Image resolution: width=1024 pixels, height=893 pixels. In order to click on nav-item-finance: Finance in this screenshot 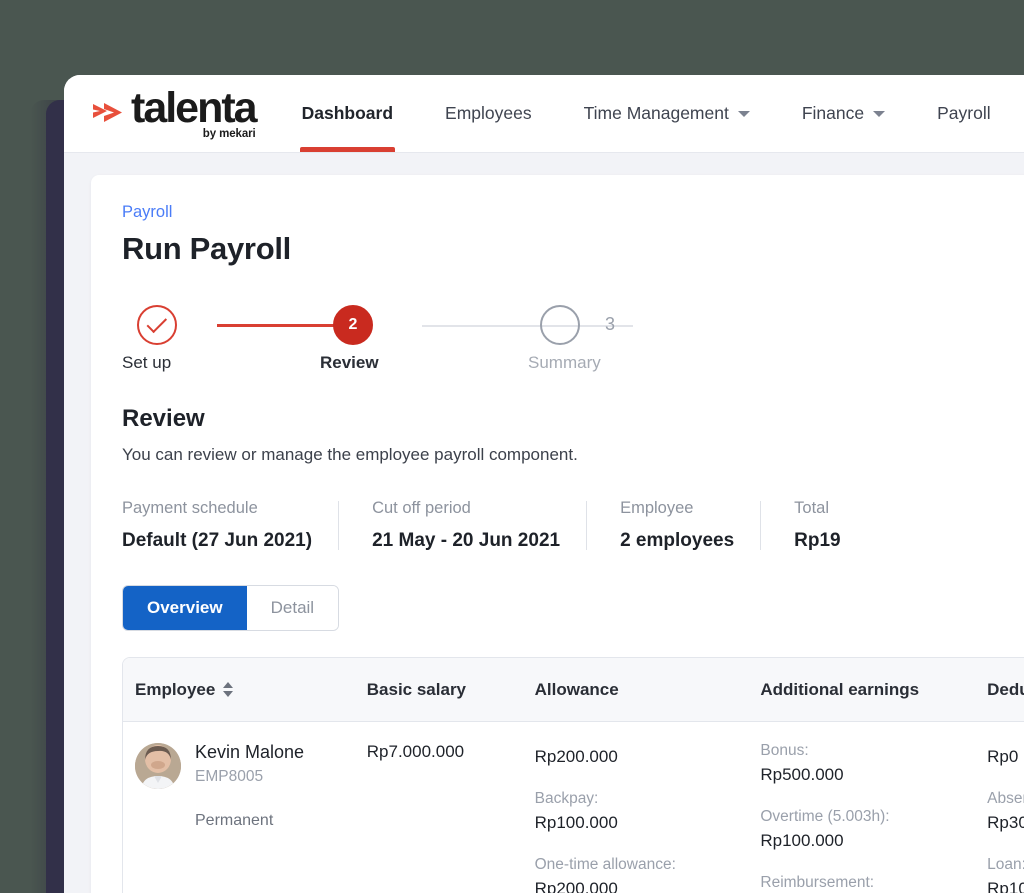, I will do `click(843, 113)`.